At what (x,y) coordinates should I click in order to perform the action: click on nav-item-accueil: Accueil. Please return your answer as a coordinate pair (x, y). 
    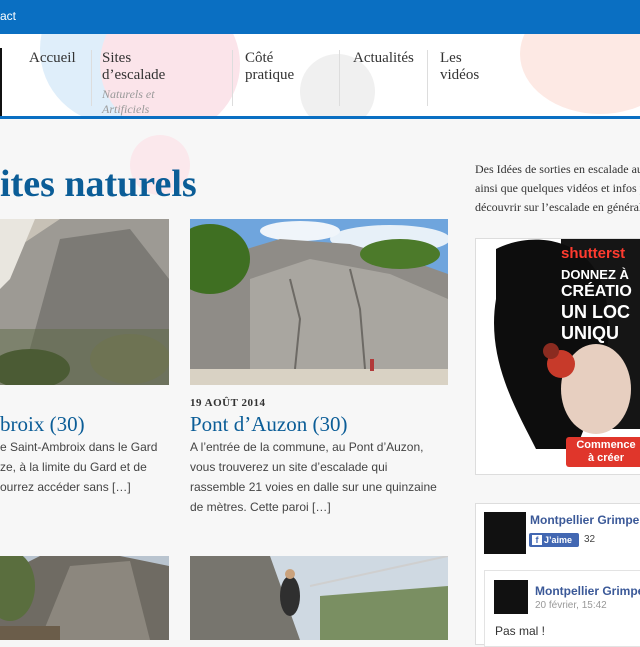
    Looking at the image, I should click on (52, 78).